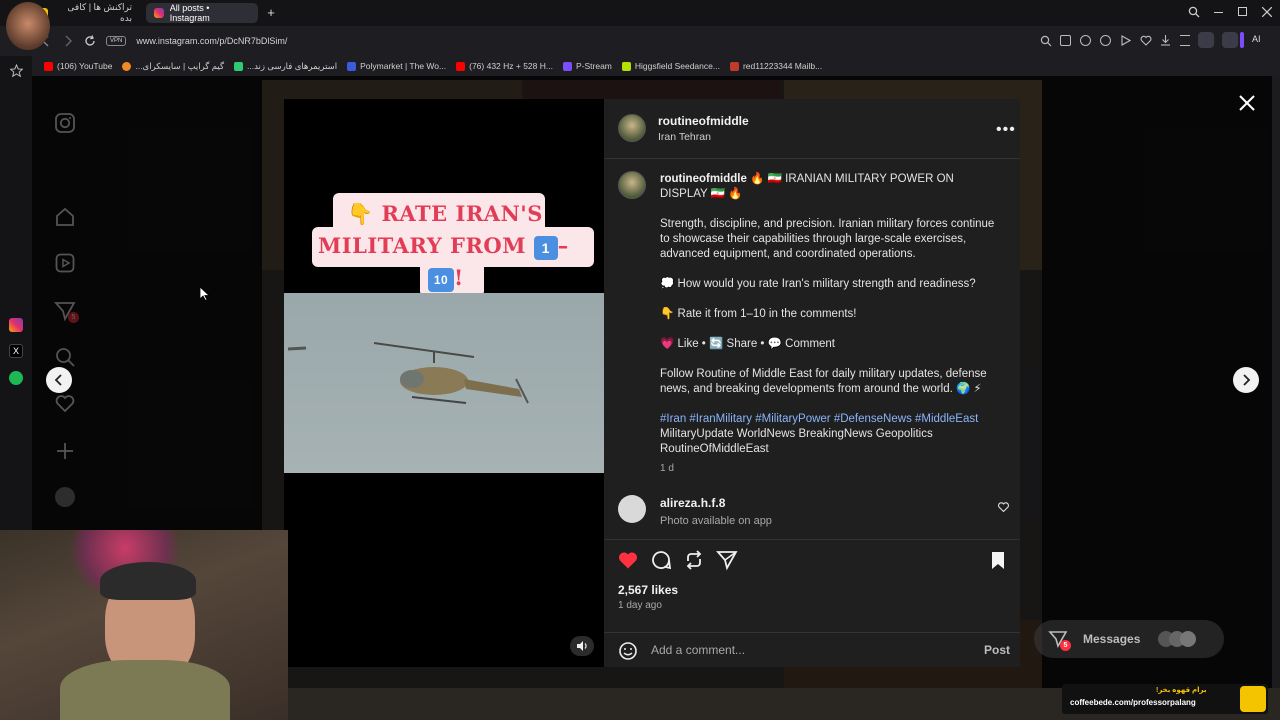 Image resolution: width=1280 pixels, height=720 pixels. I want to click on search-page-icon, so click(1046, 41).